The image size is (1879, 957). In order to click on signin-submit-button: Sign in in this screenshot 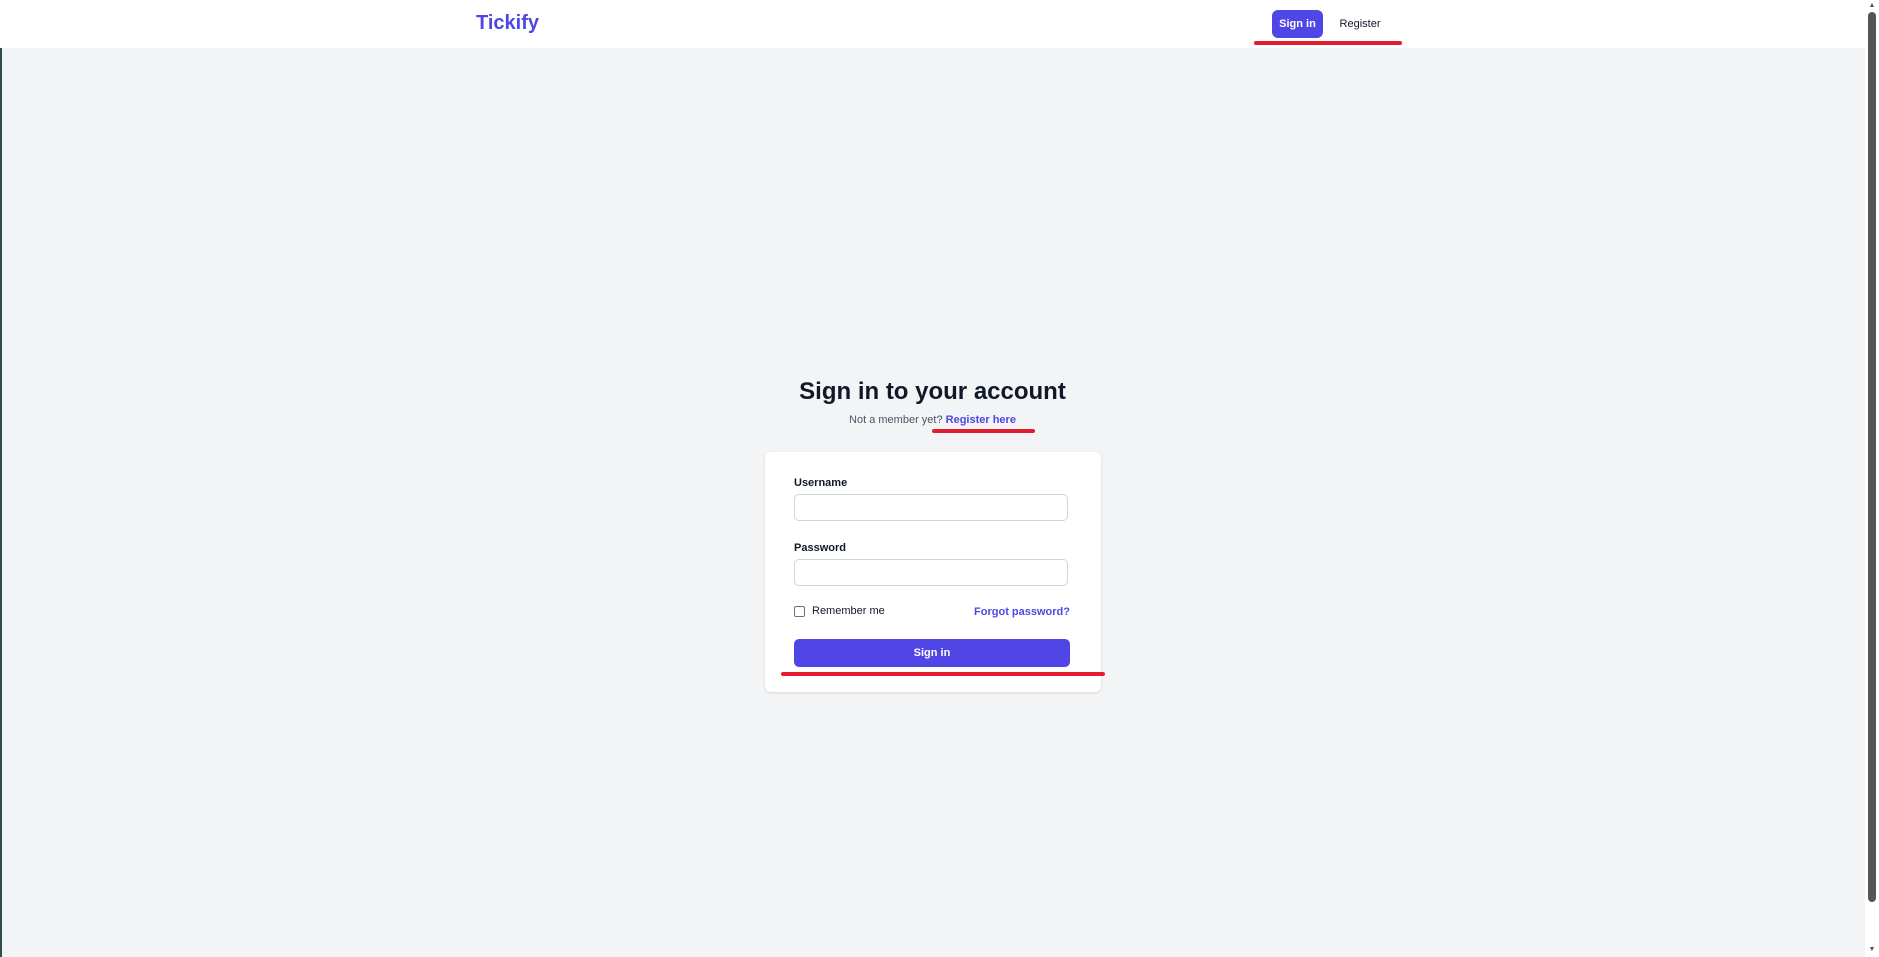, I will do `click(932, 653)`.